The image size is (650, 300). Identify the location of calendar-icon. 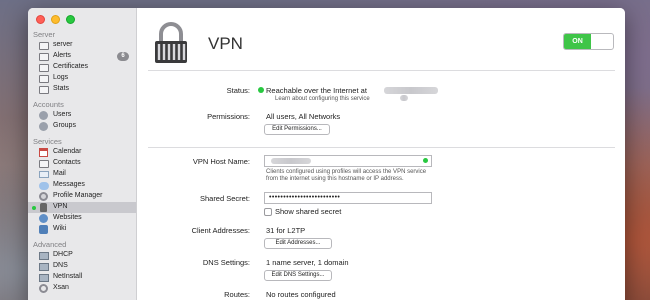
(43, 152).